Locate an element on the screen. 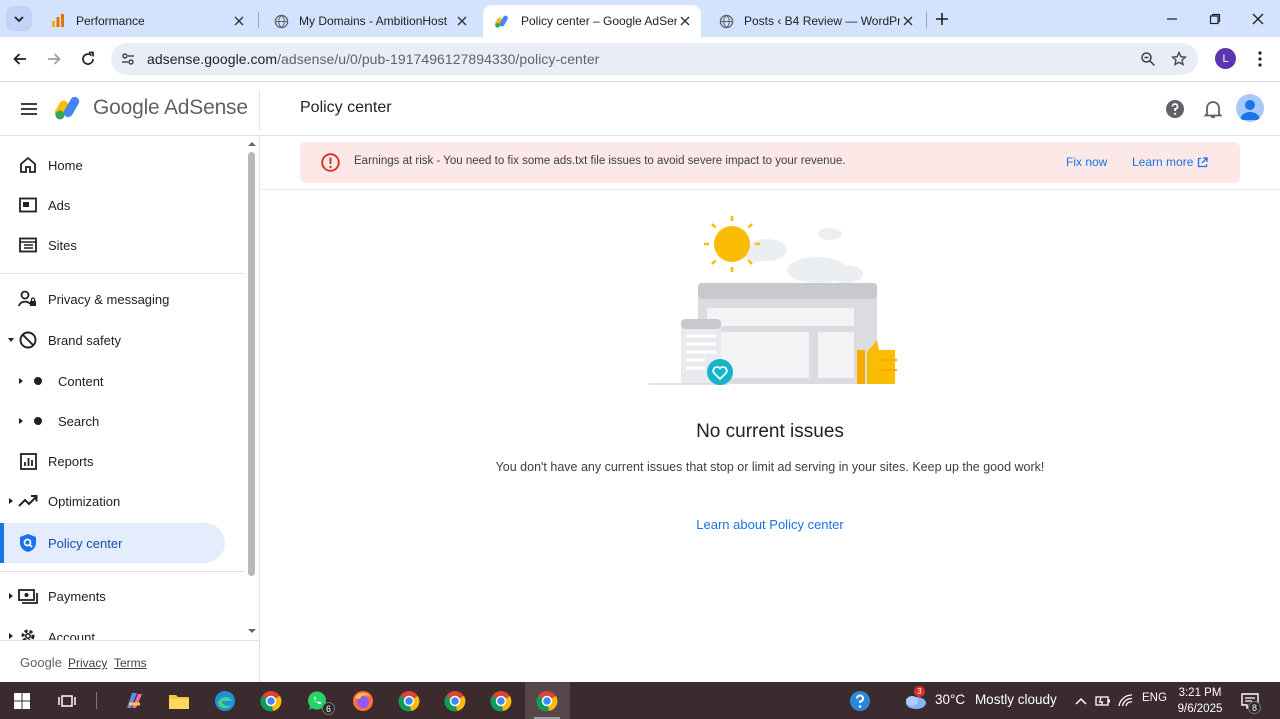 This screenshot has height=719, width=1280. learn-more-link: Learn more is located at coordinates (1170, 162).